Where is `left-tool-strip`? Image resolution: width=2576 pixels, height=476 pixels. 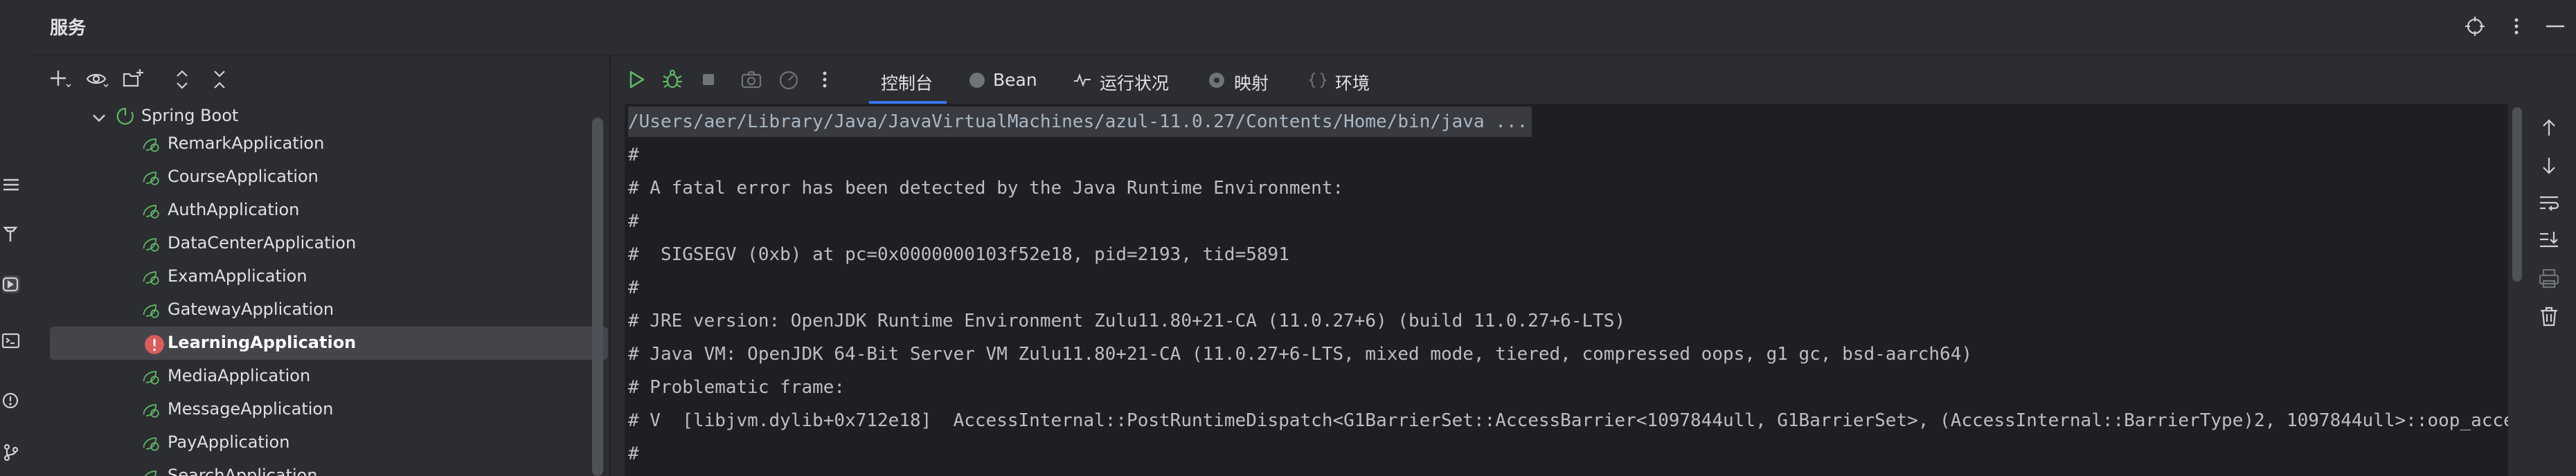 left-tool-strip is located at coordinates (17, 238).